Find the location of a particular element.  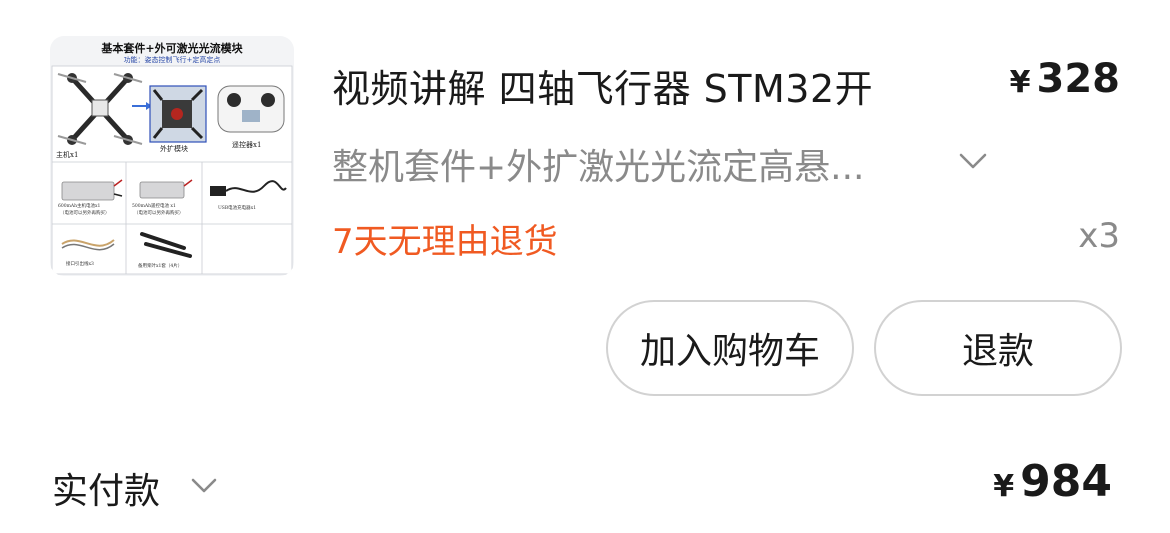

thumbnail-title: 基本套件+外可激光光流模块 is located at coordinates (172, 48).